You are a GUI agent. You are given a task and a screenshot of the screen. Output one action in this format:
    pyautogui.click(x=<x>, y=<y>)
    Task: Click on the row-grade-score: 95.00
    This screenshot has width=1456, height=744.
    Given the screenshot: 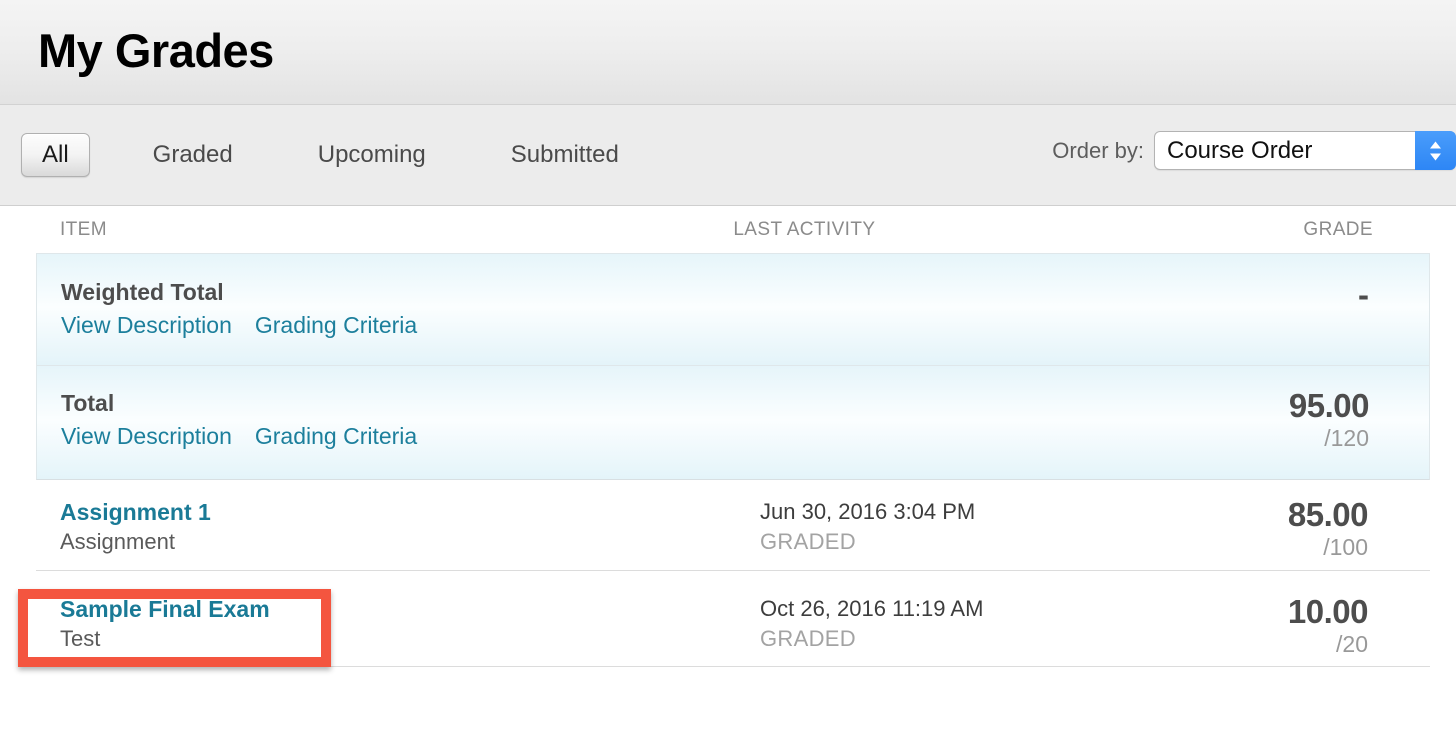 What is the action you would take?
    pyautogui.click(x=1329, y=405)
    